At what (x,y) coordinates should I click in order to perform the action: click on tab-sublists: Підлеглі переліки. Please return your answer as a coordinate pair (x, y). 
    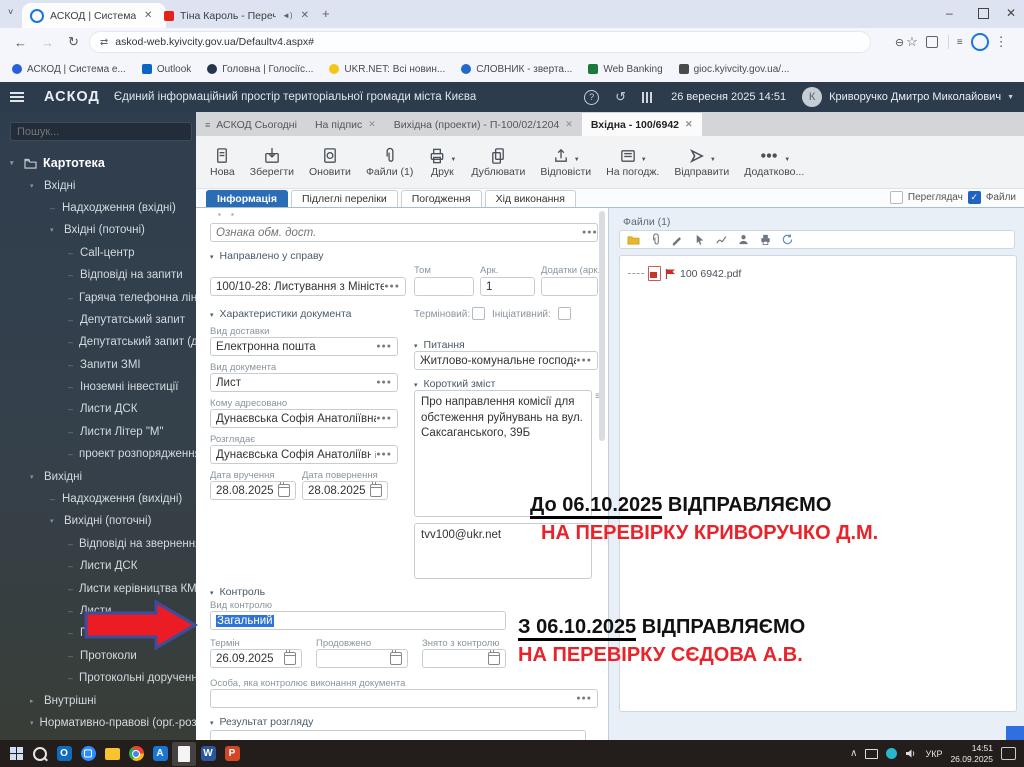
    Looking at the image, I should click on (344, 198).